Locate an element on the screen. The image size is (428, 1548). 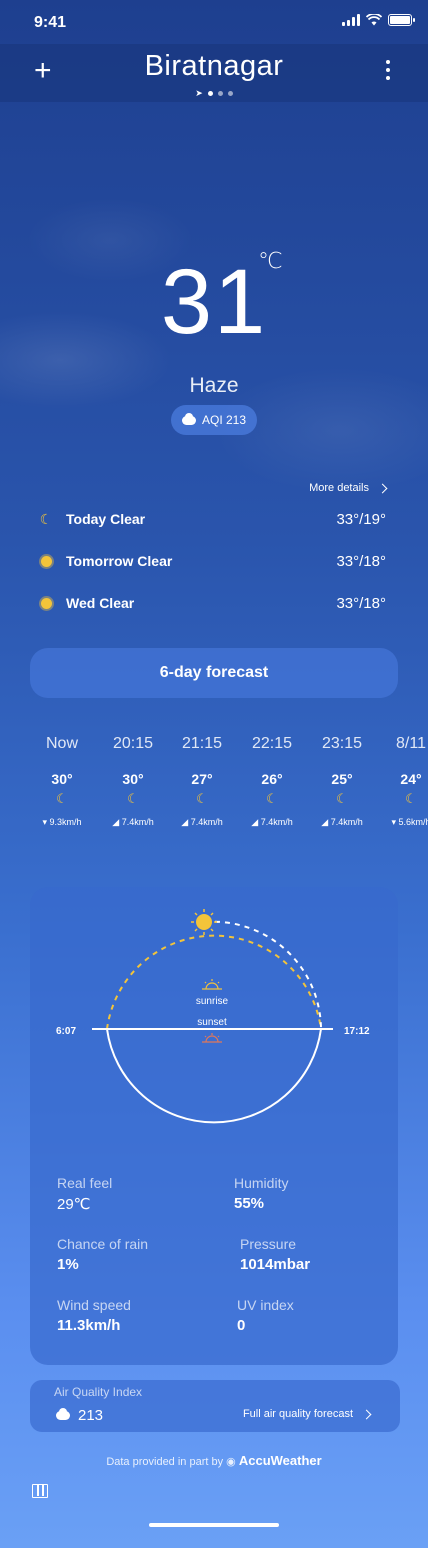
accuweather-logo-icon: ◉ is located at coordinates (231, 1462).